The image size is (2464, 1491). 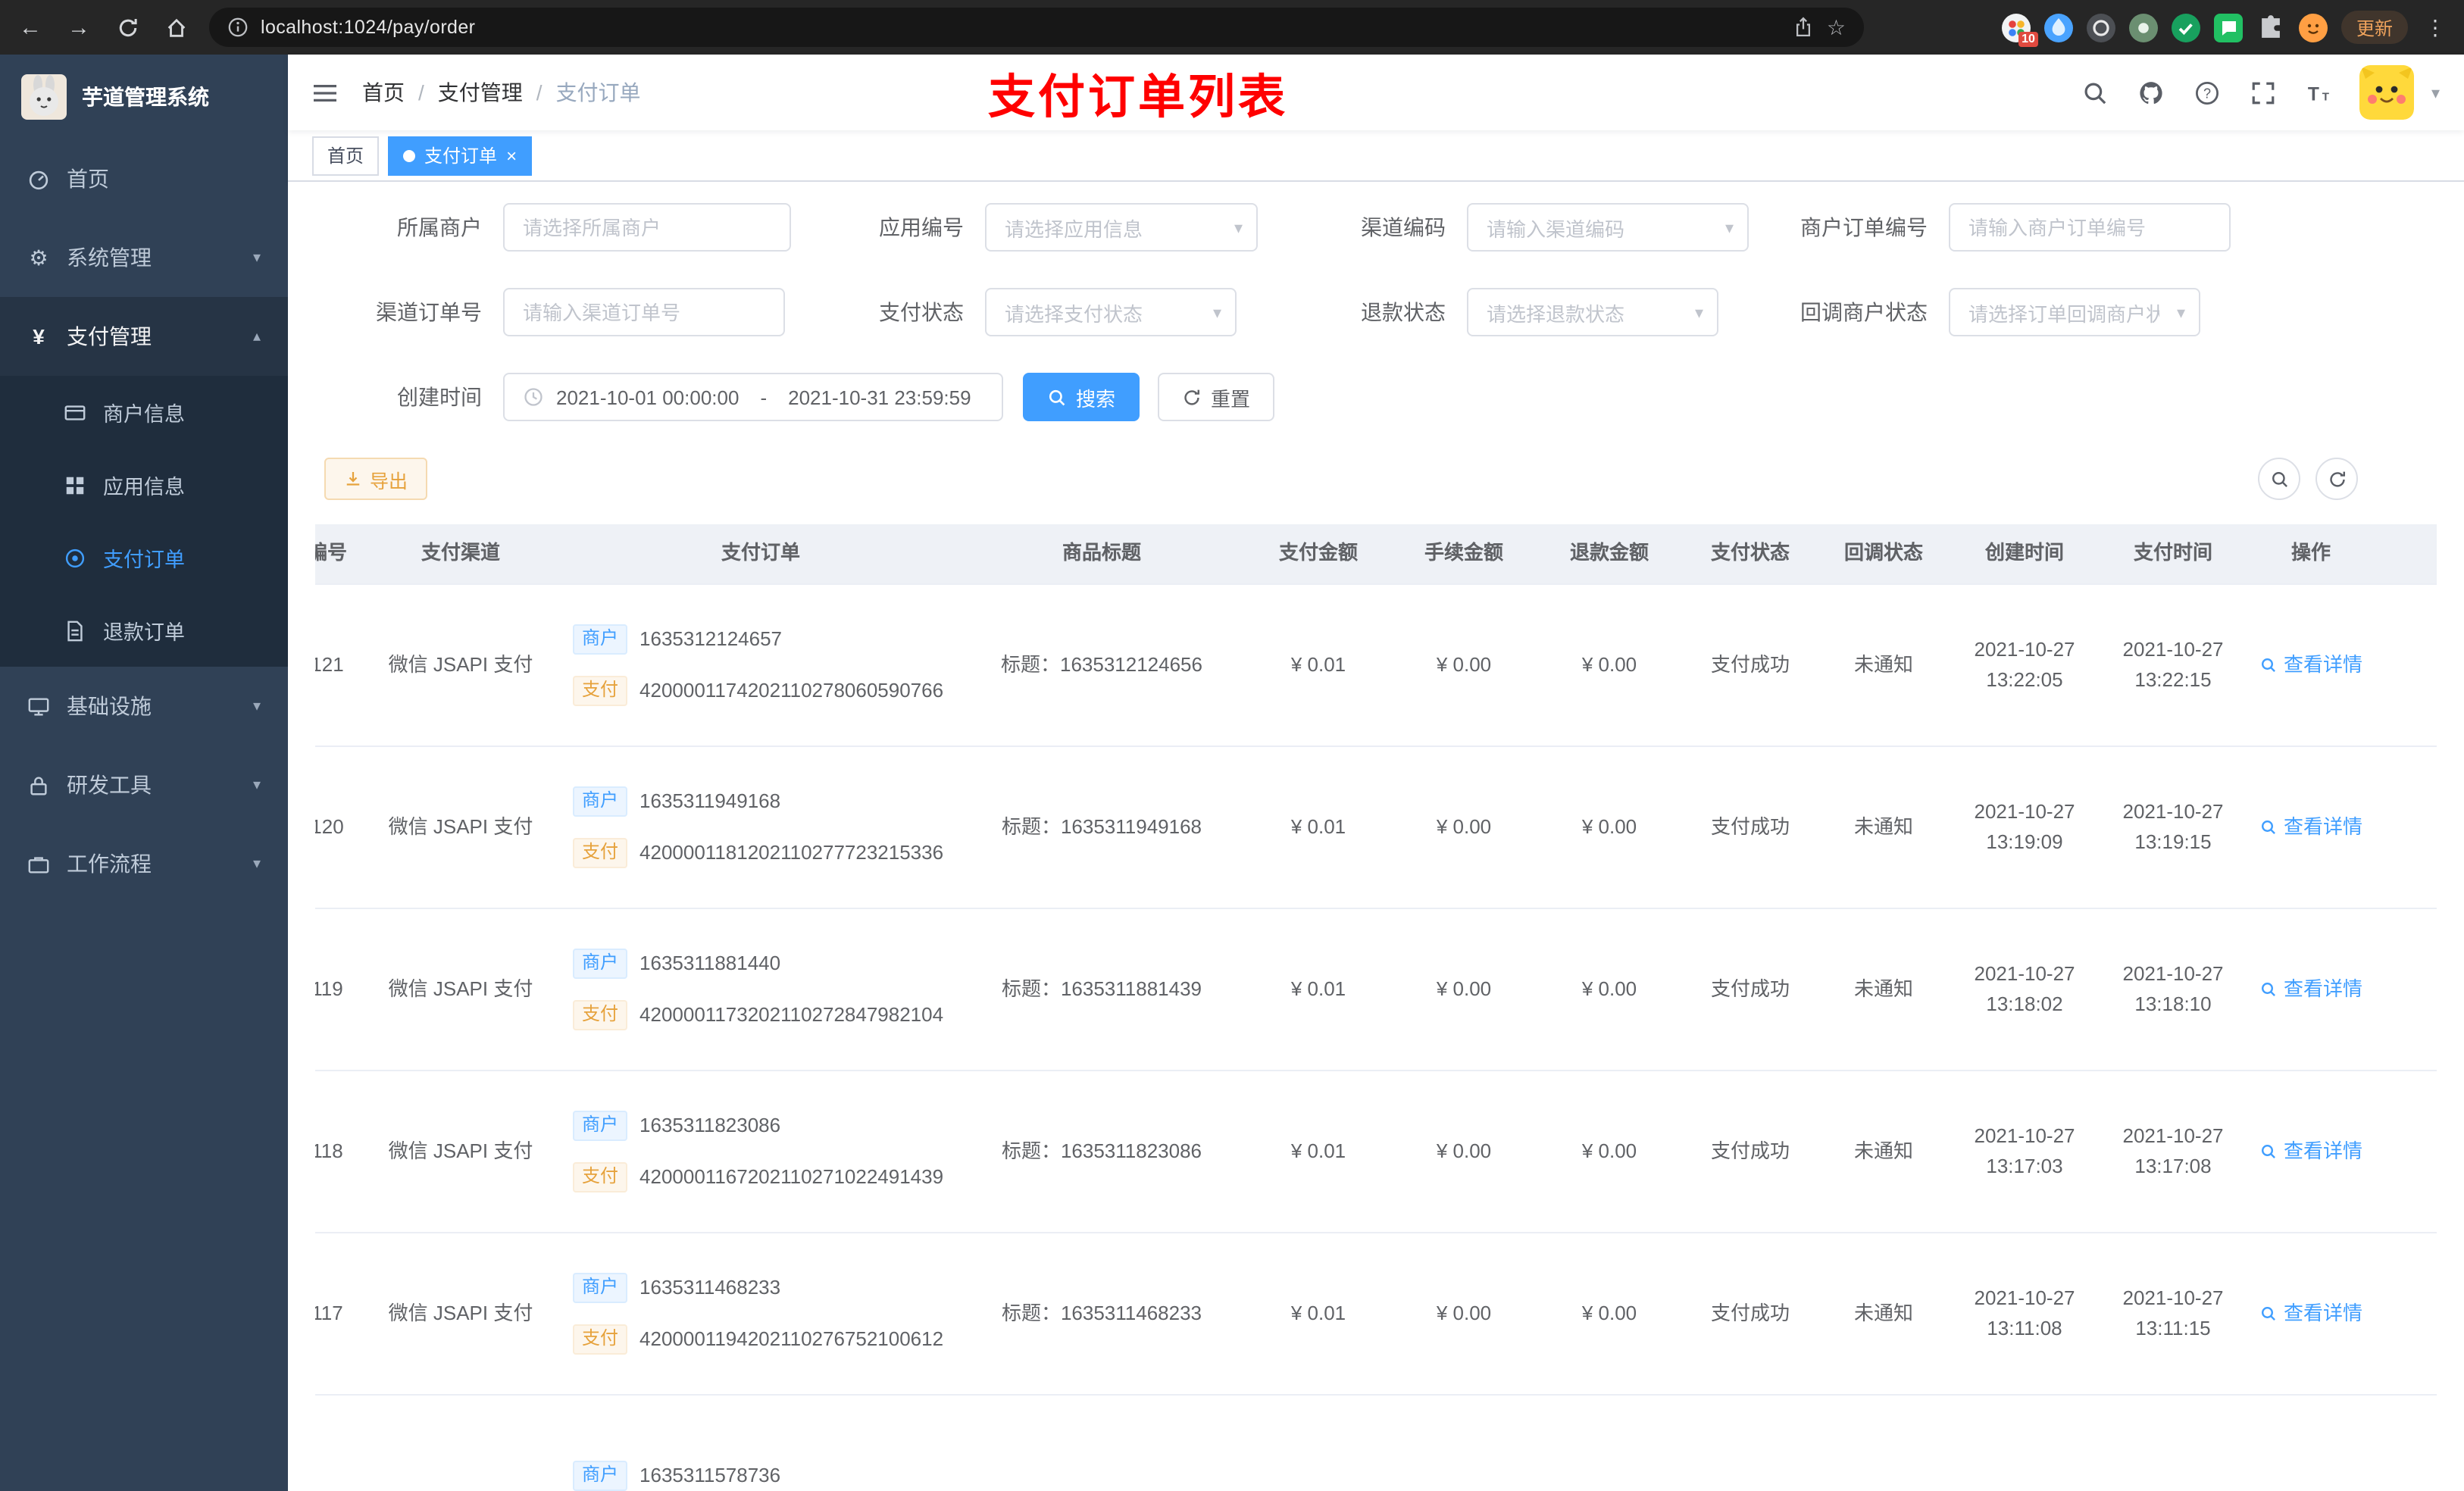 I want to click on extensions-puzzle-icon, so click(x=2270, y=27).